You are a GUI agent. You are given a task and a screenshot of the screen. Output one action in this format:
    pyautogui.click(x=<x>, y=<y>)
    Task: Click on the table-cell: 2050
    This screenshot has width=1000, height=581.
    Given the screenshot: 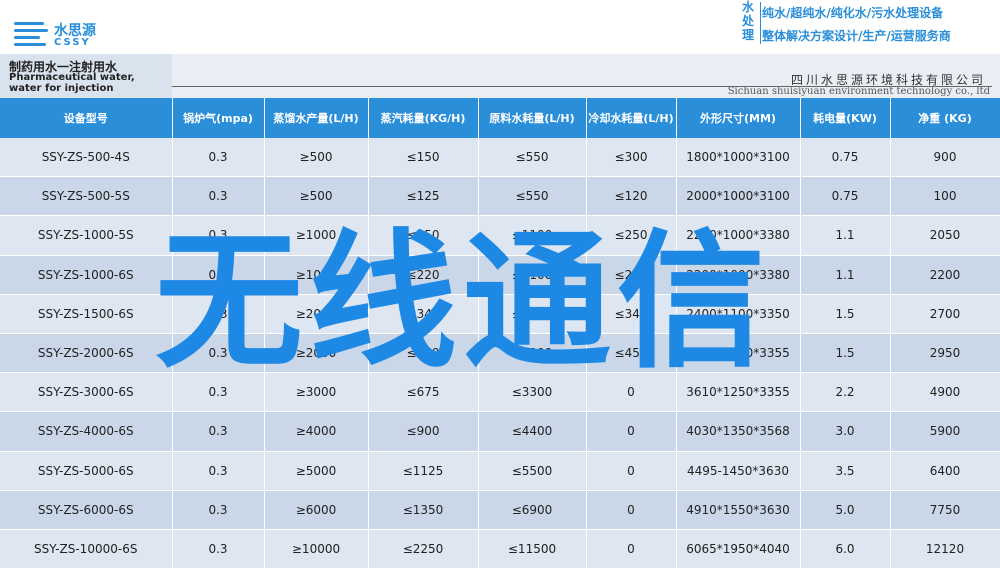 What is the action you would take?
    pyautogui.click(x=945, y=235)
    